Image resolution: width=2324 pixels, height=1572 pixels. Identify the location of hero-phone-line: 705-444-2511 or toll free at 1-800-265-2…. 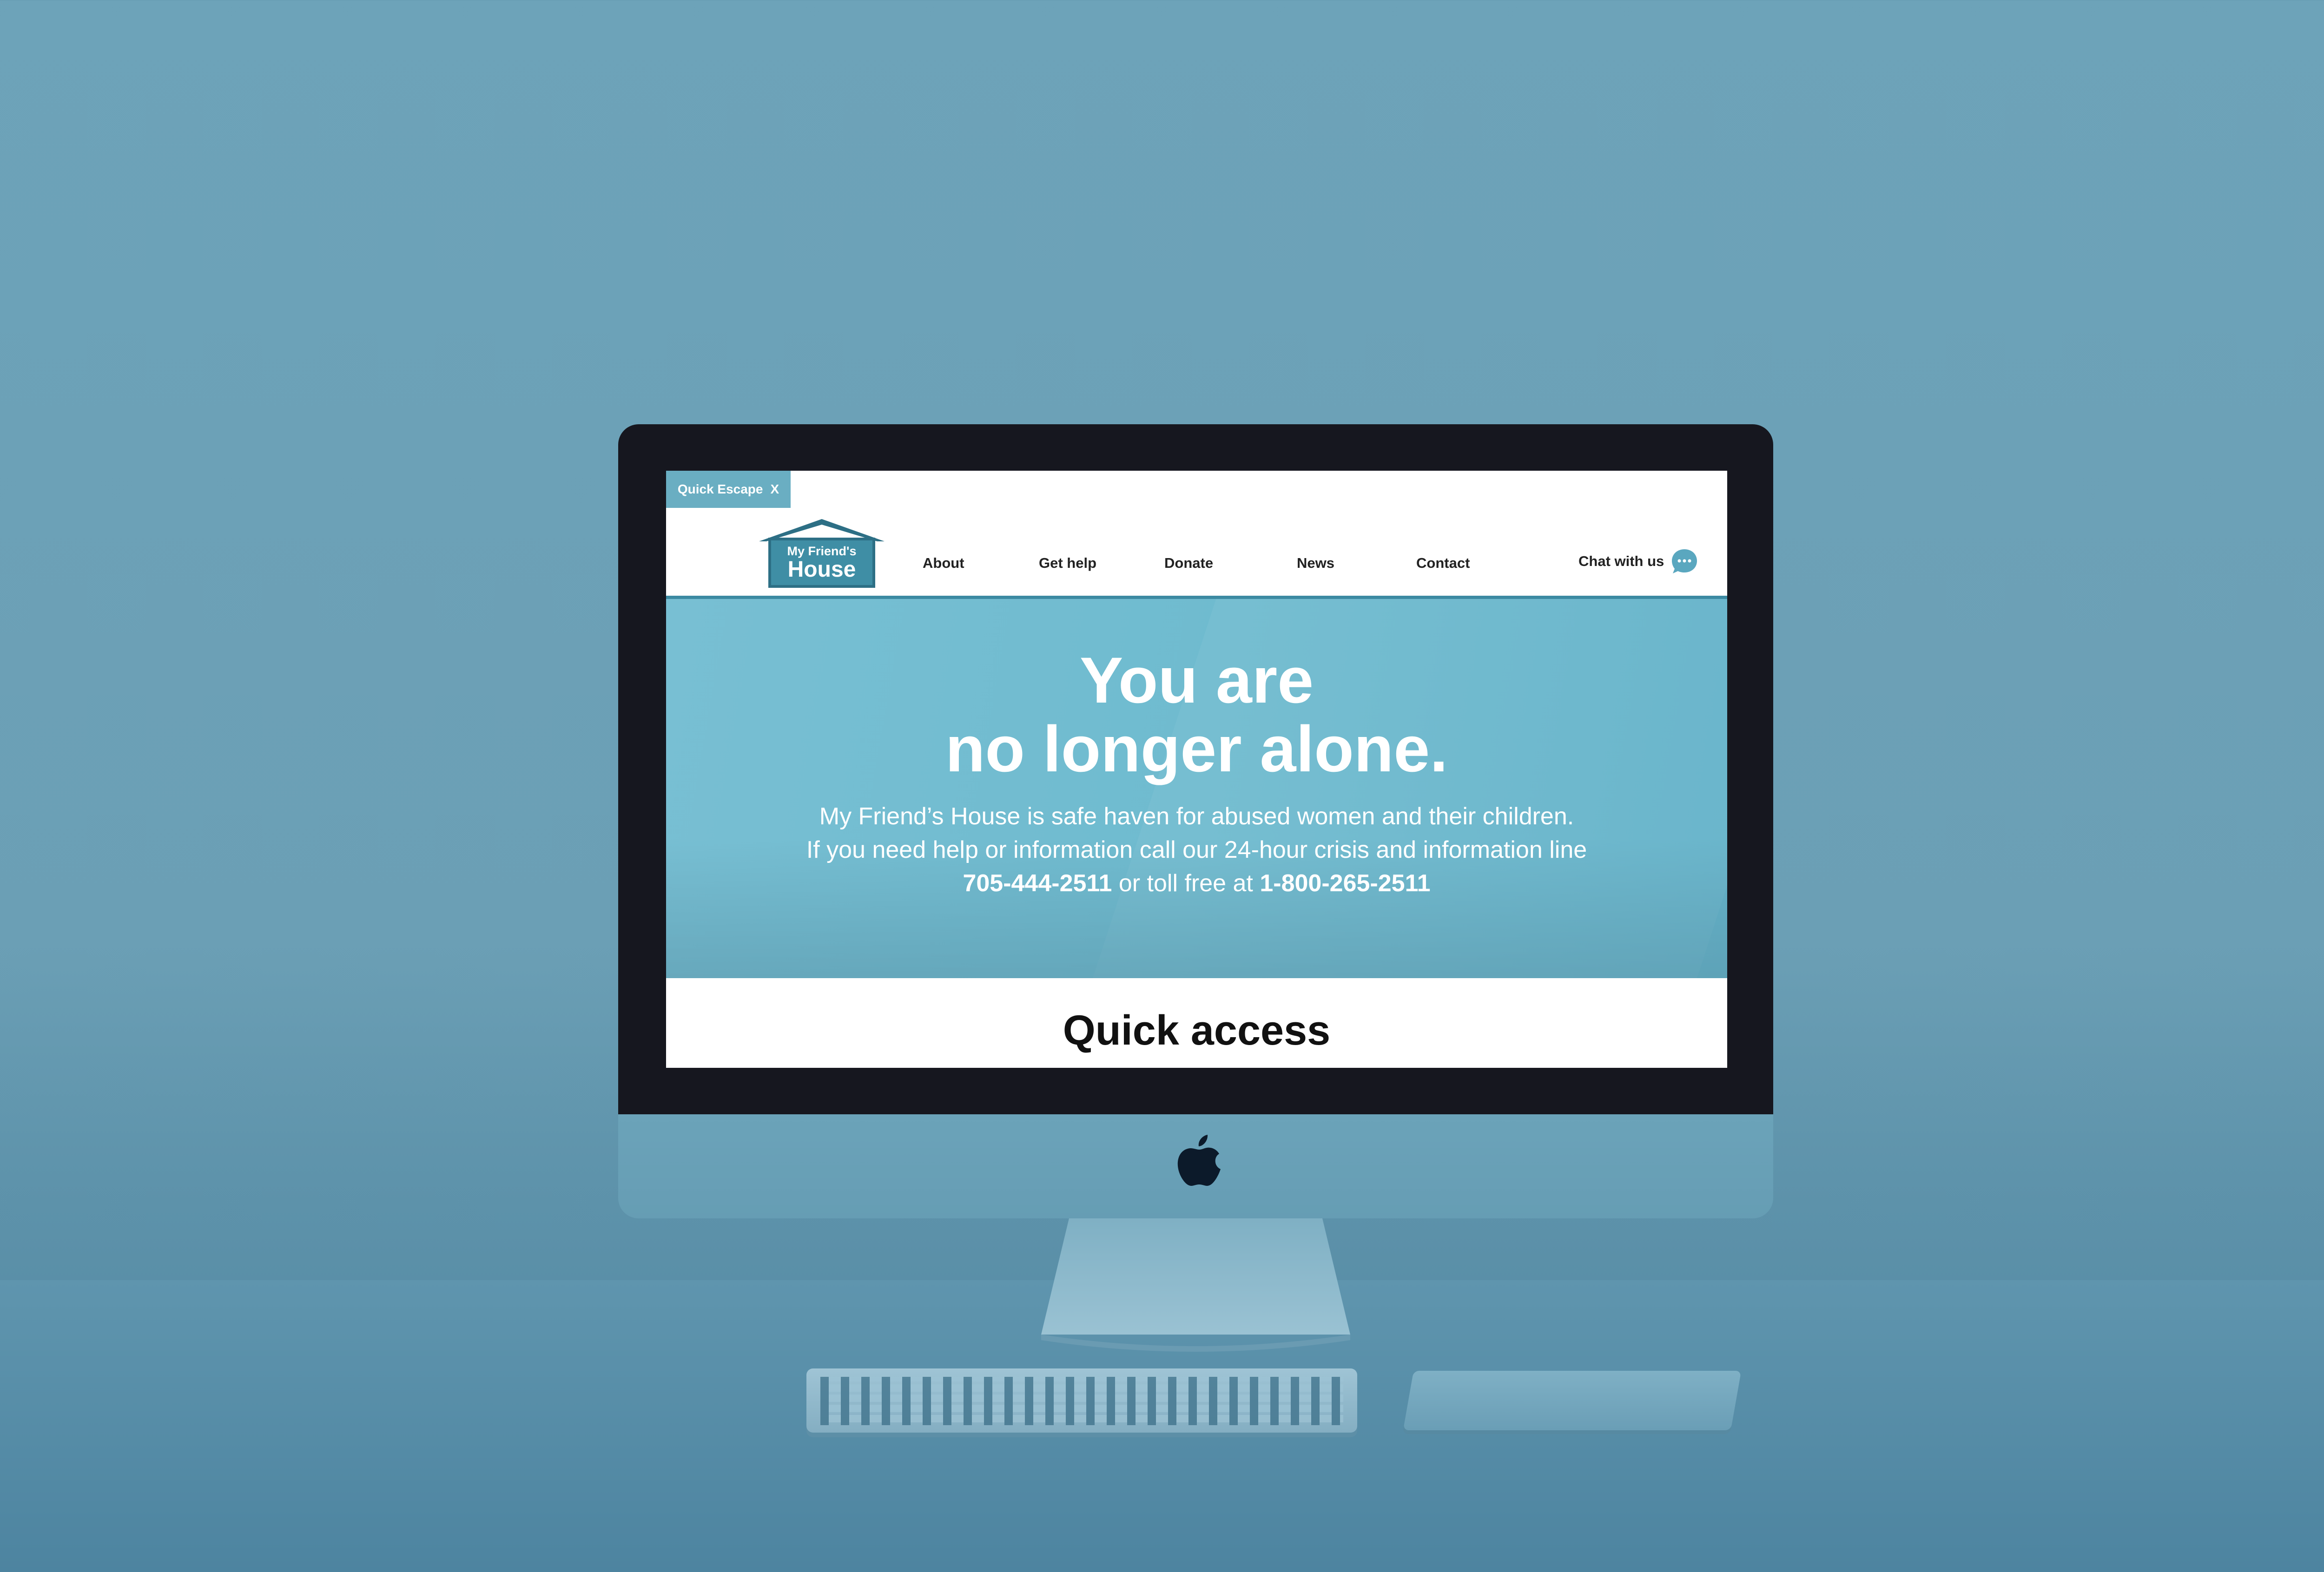
(1196, 883).